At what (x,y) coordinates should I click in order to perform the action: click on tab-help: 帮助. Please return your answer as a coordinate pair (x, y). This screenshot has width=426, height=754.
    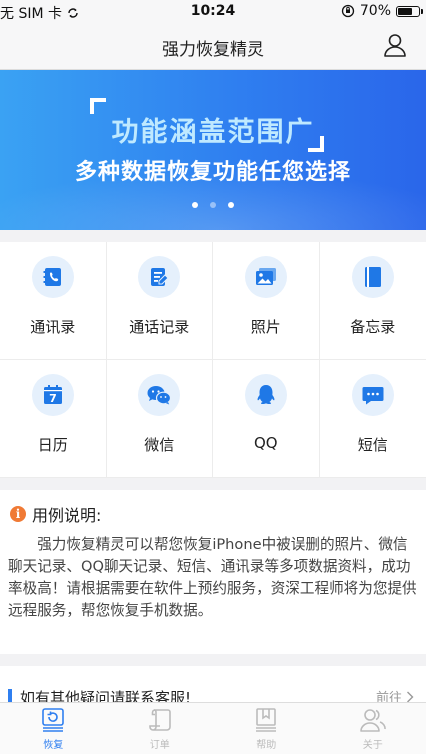
    Looking at the image, I should click on (266, 728).